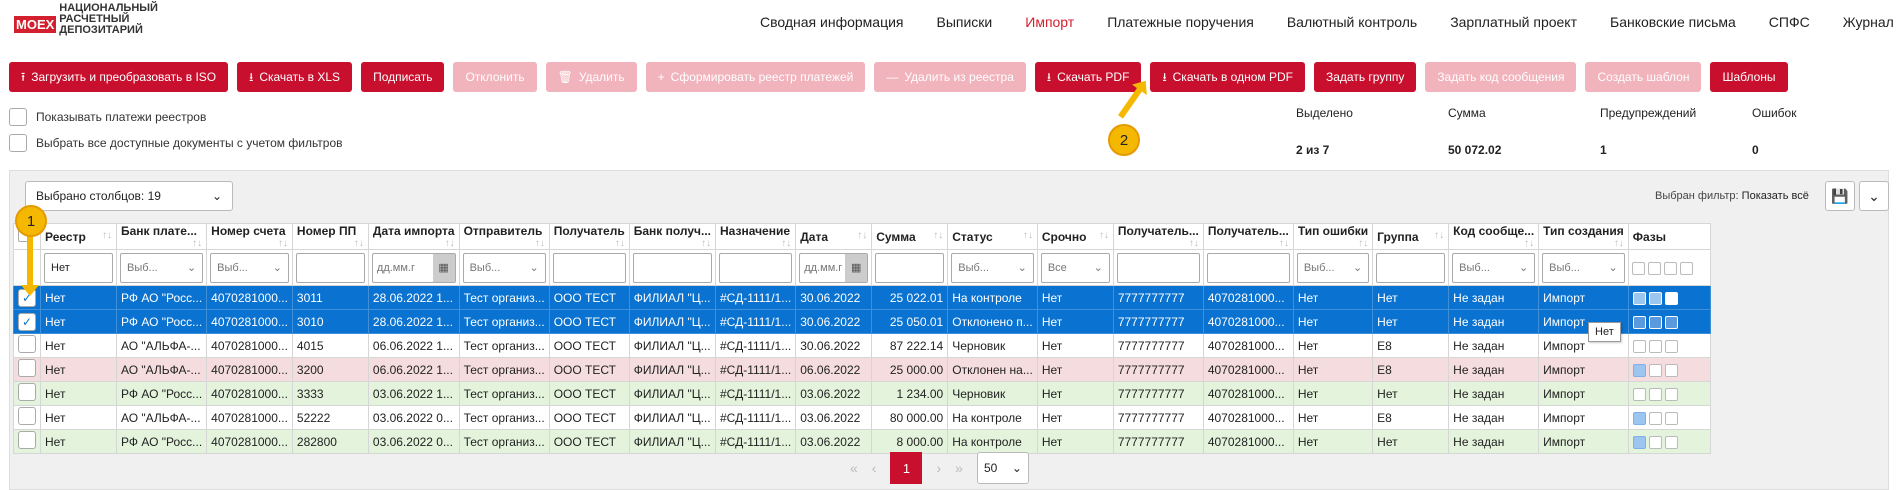  Describe the element at coordinates (18, 117) in the screenshot. I see `show-registry-checkbox` at that location.